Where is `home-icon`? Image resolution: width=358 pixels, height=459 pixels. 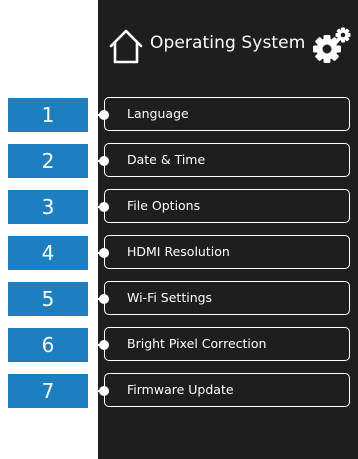 home-icon is located at coordinates (126, 46).